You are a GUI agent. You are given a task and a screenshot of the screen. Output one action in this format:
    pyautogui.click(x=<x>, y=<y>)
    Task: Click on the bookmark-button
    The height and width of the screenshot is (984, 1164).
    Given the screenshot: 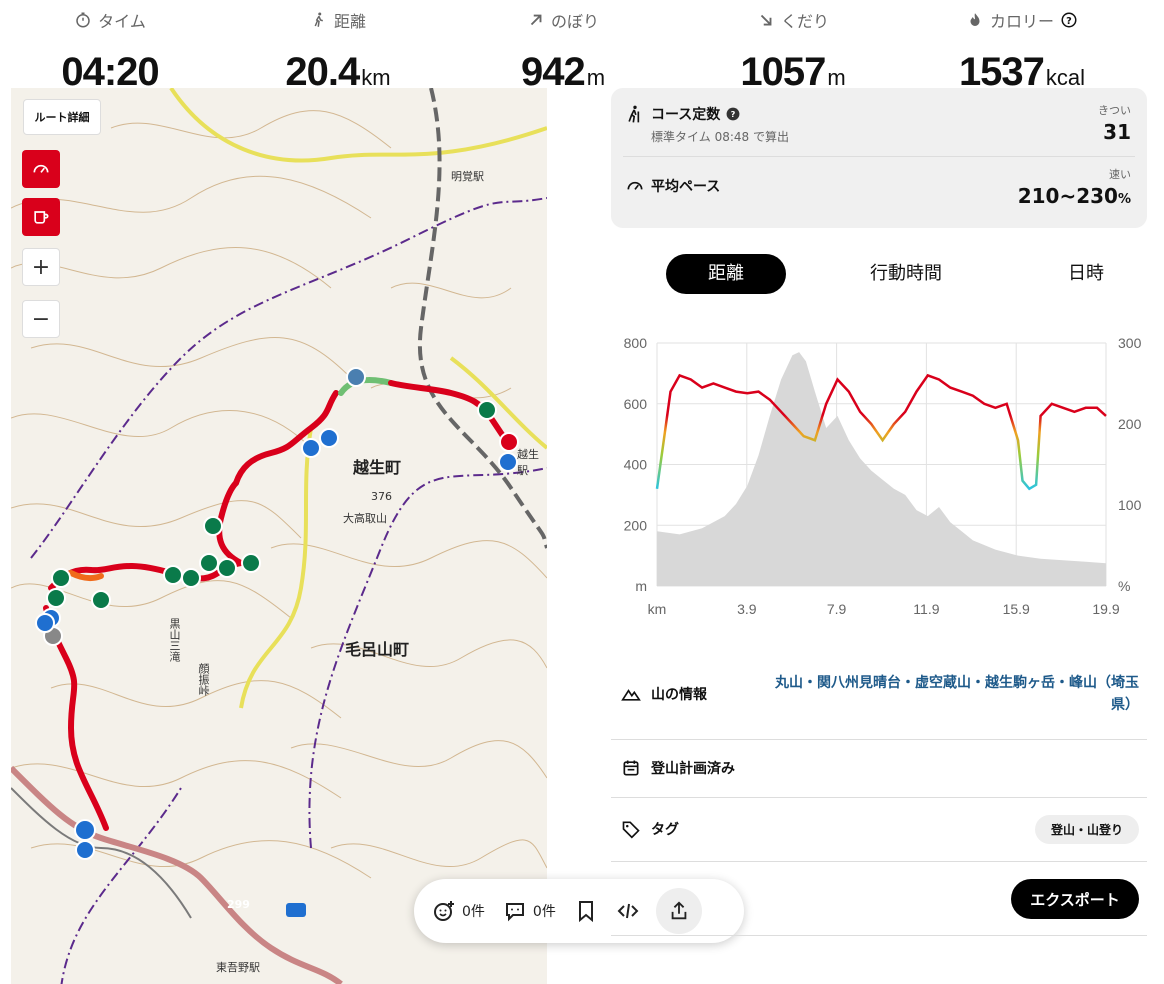 What is the action you would take?
    pyautogui.click(x=586, y=911)
    